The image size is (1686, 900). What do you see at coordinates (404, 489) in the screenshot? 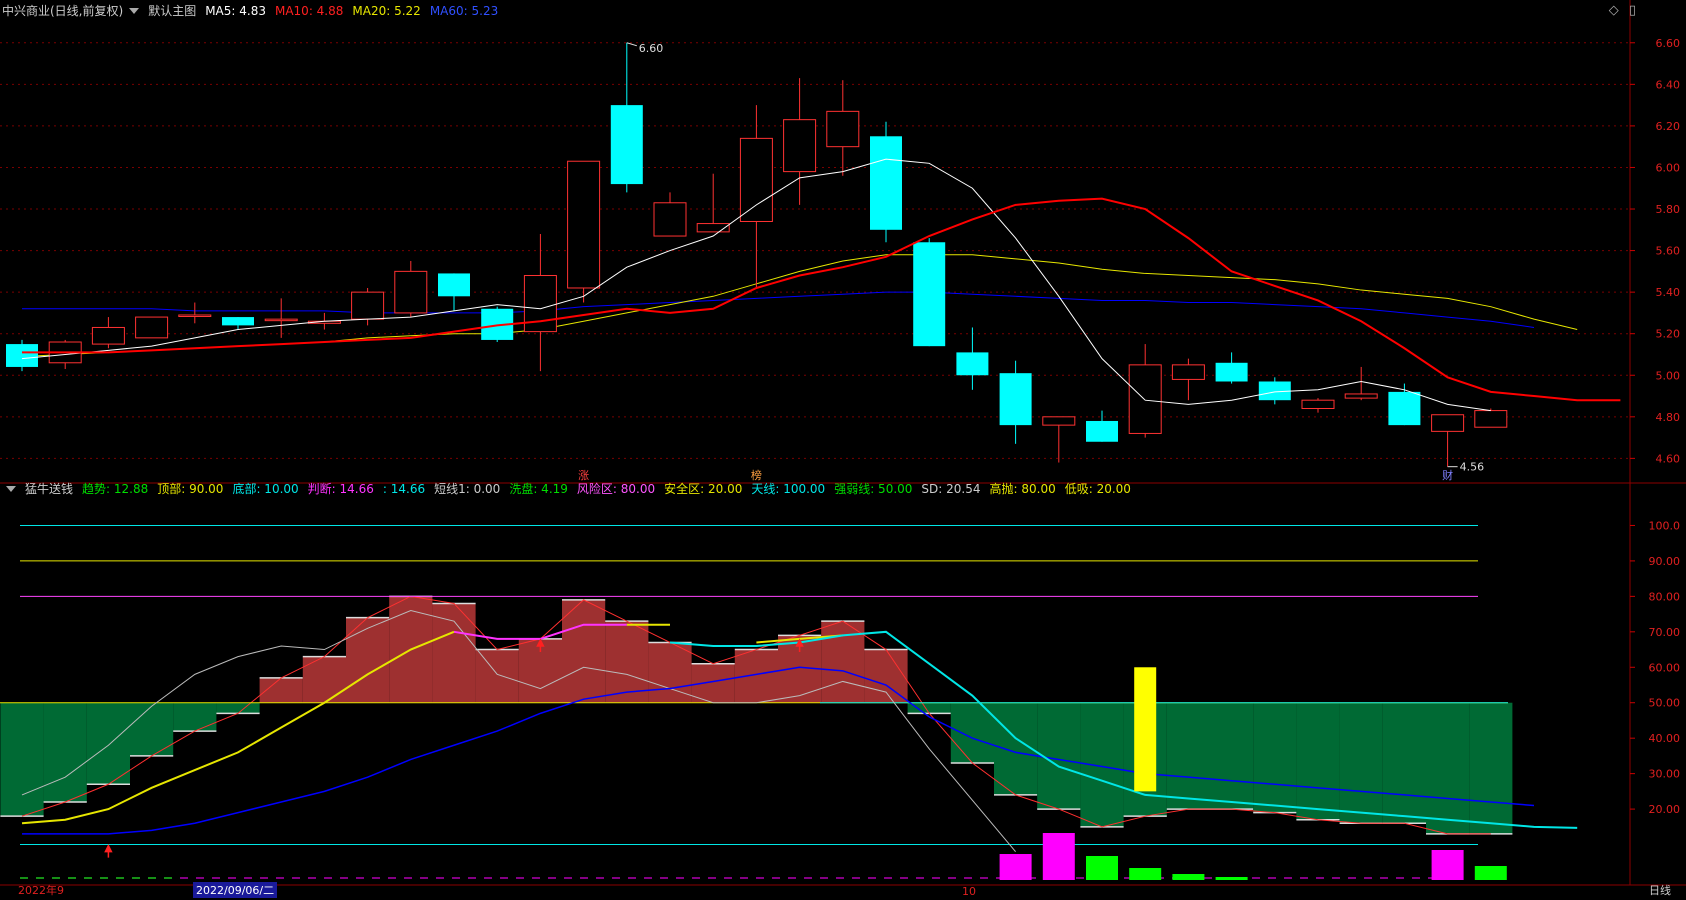
I see `indicator-value-4: : 14.66` at bounding box center [404, 489].